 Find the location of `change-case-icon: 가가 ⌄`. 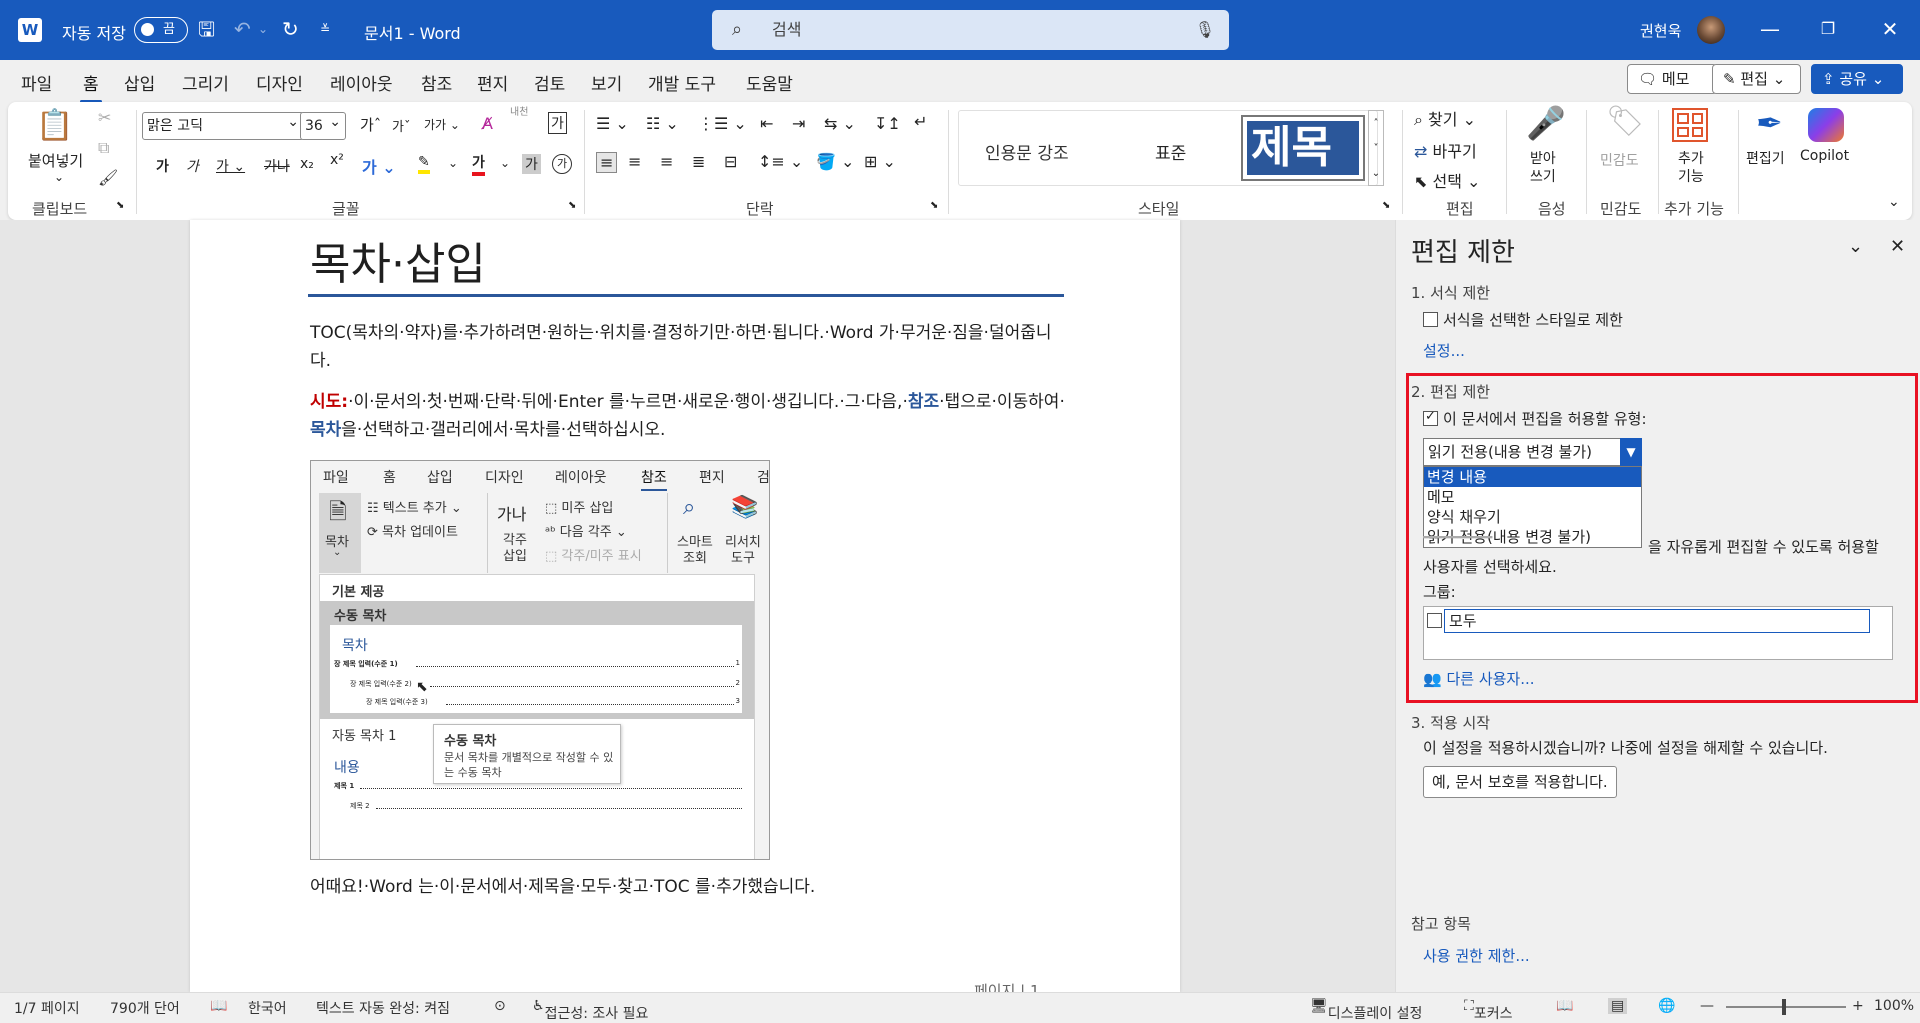

change-case-icon: 가가 ⌄ is located at coordinates (442, 124).